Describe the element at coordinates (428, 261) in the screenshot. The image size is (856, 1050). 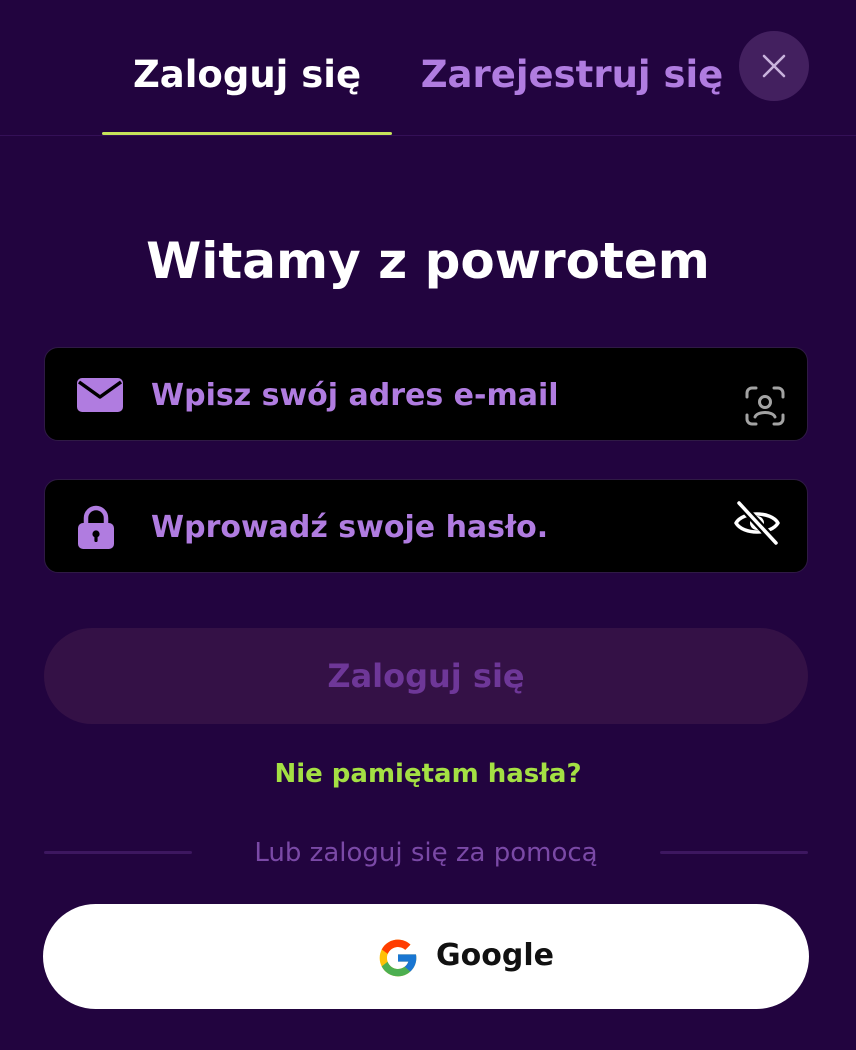
I see `page-title: Witamy z powrotem` at that location.